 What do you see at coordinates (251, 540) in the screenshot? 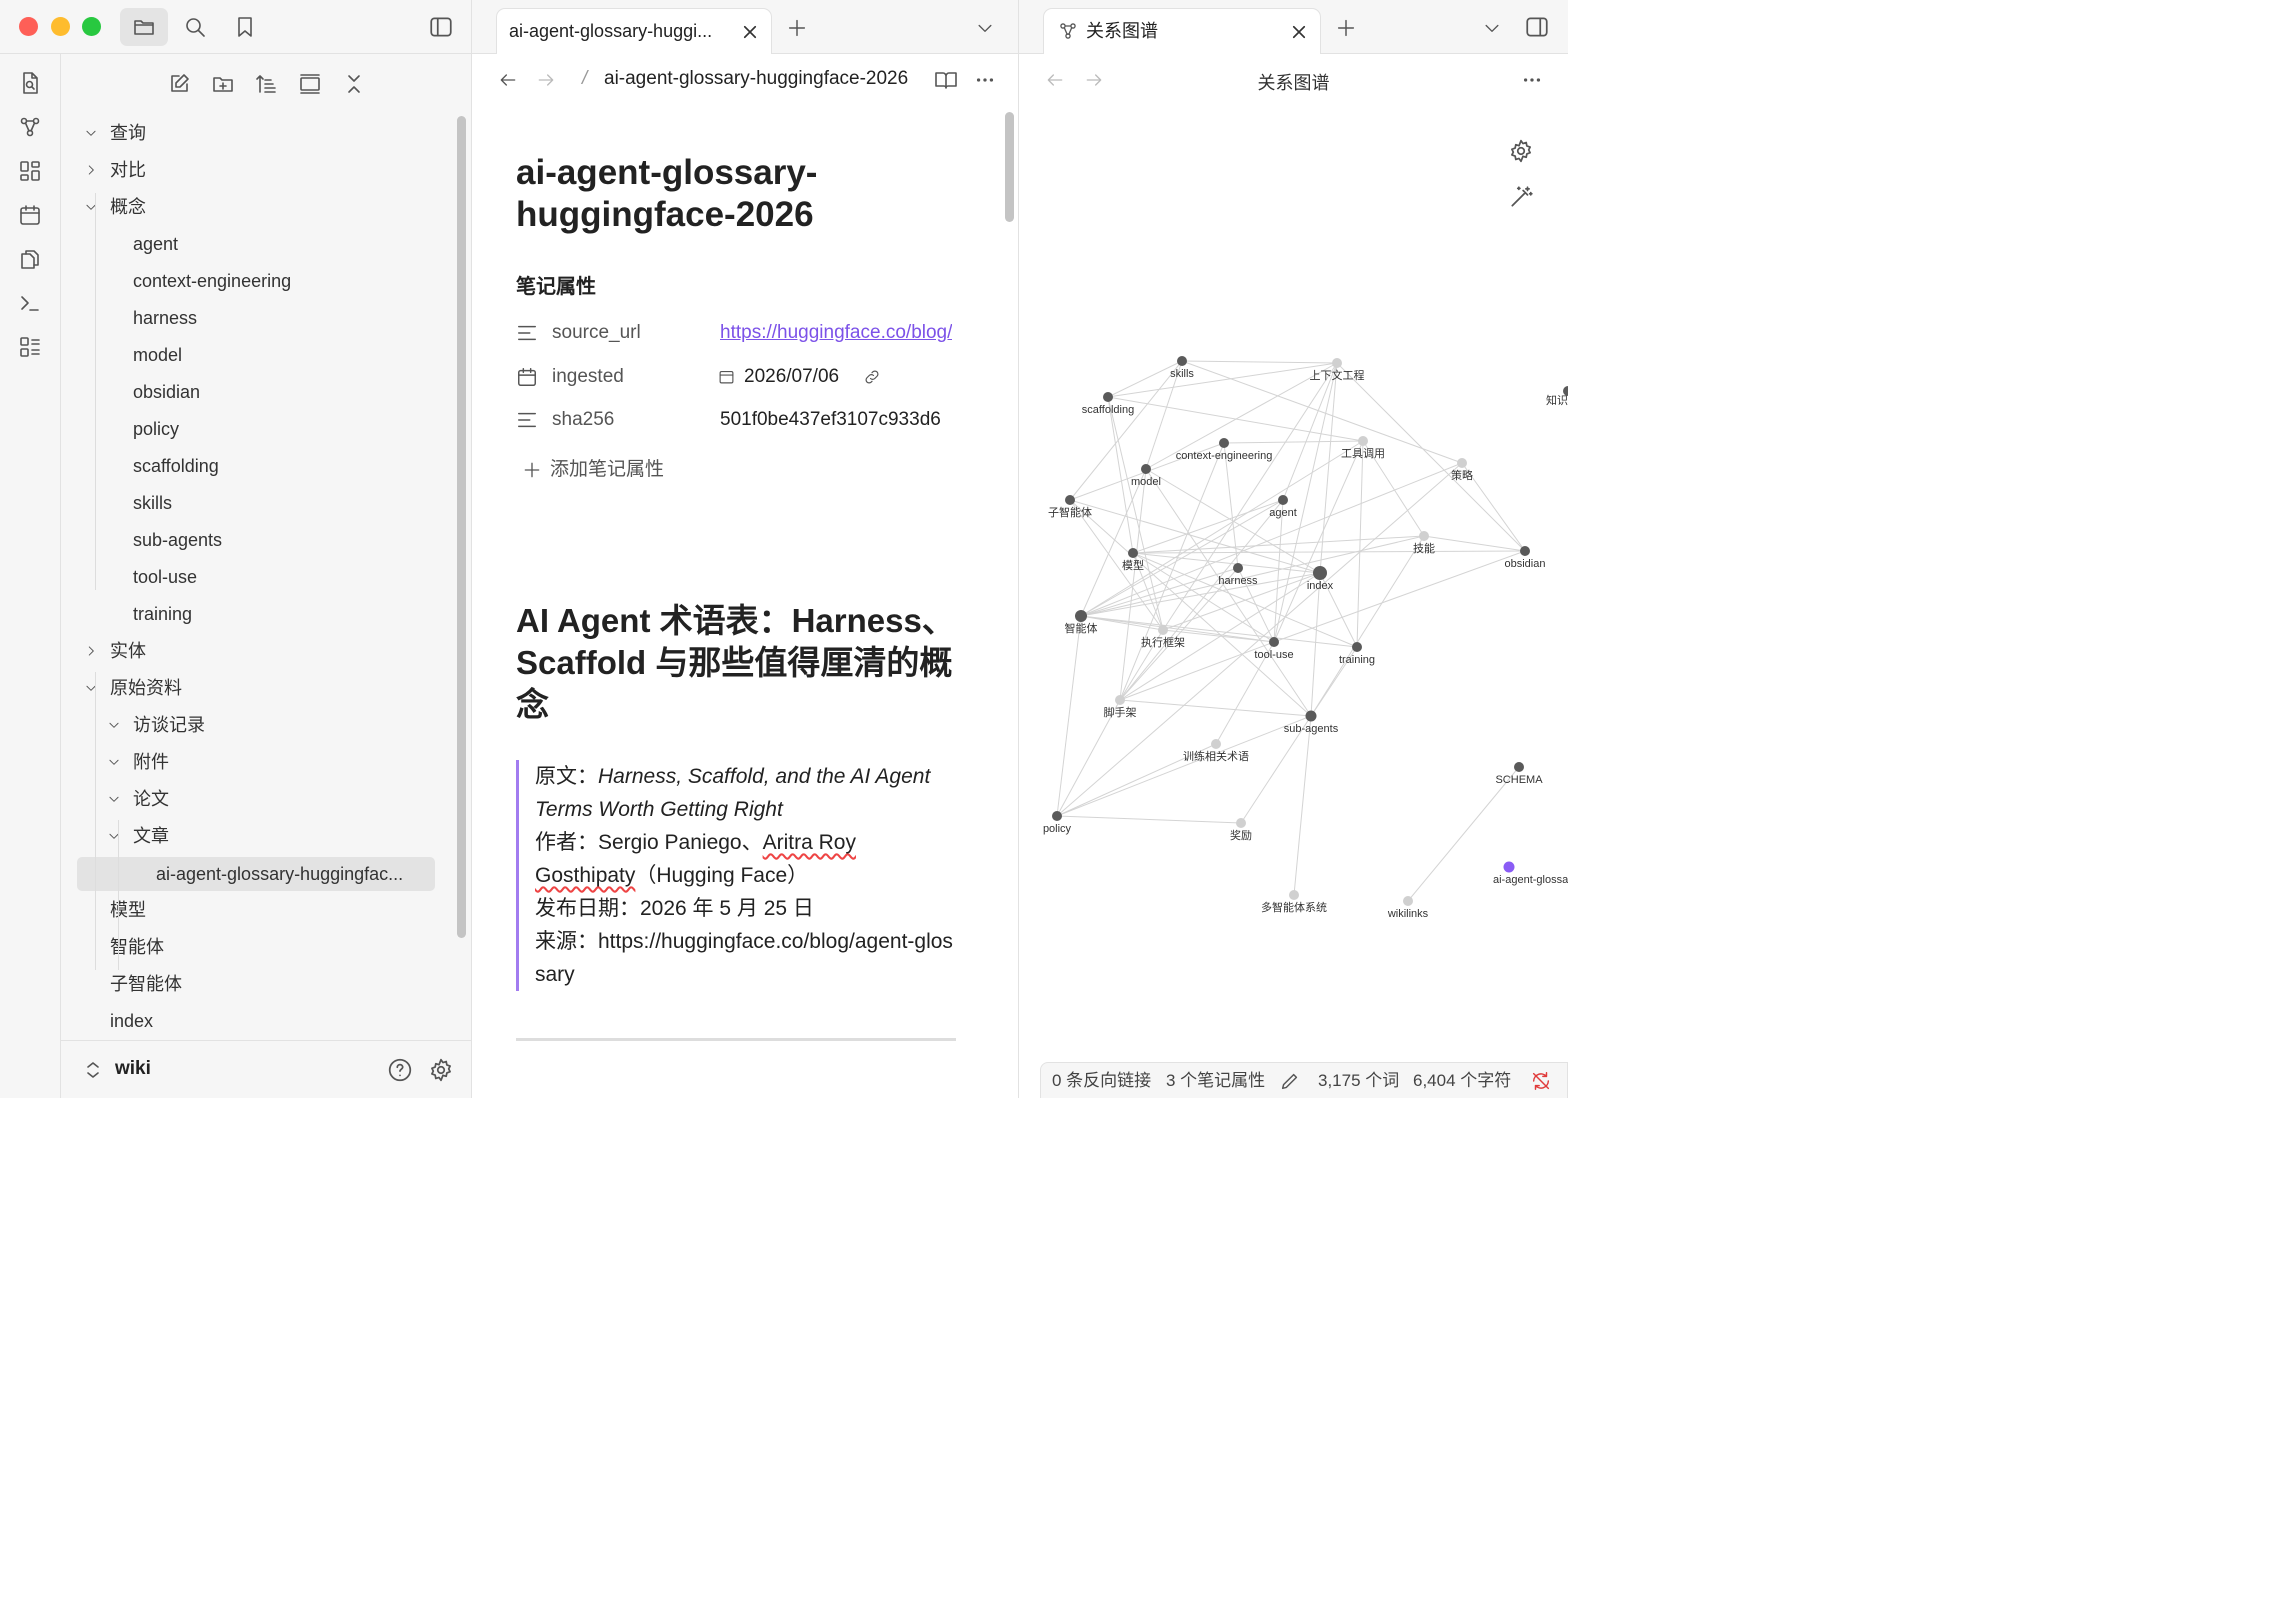
I see `tree-file: sub-agents` at bounding box center [251, 540].